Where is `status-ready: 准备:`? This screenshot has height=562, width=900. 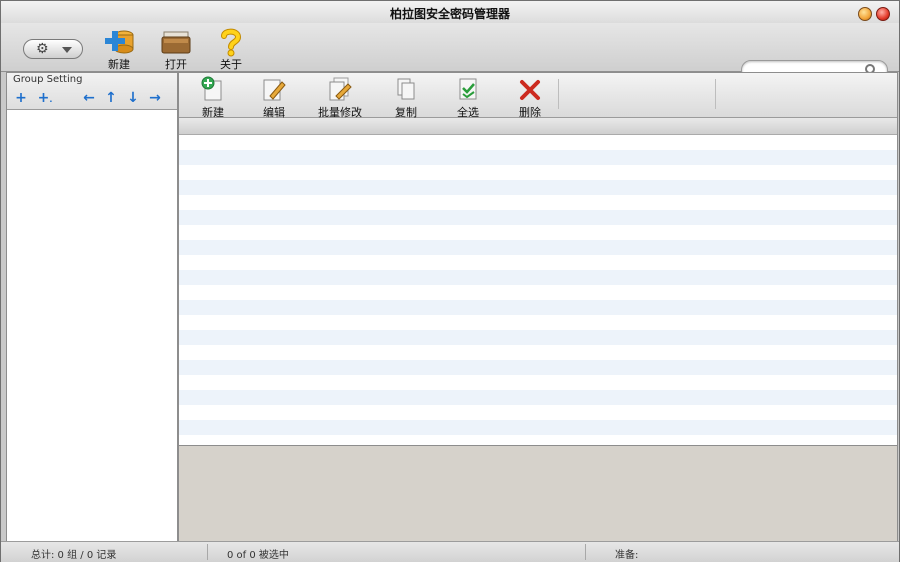 status-ready: 准备: is located at coordinates (627, 555).